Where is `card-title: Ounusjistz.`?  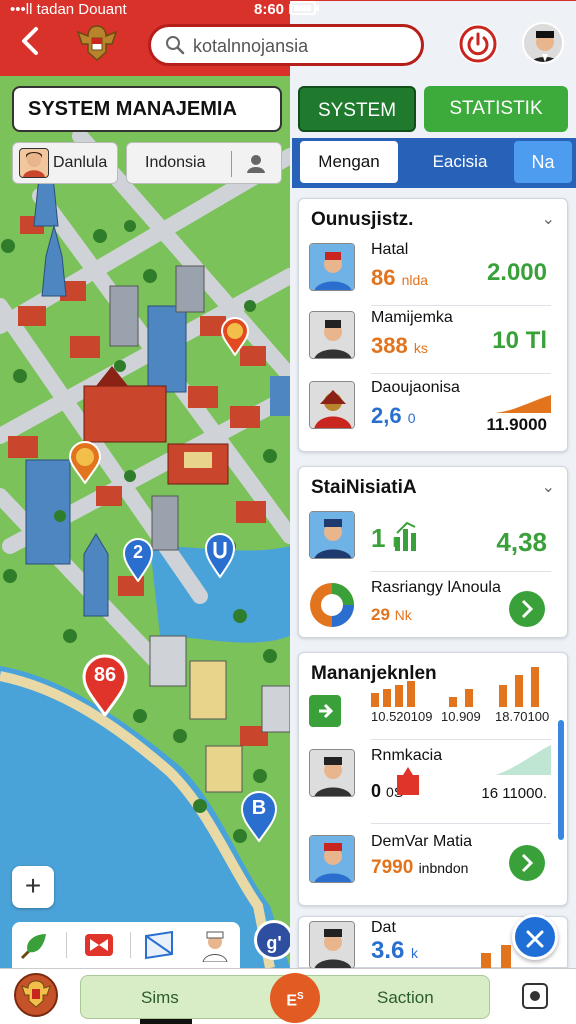
card-title: Ounusjistz. is located at coordinates (362, 219).